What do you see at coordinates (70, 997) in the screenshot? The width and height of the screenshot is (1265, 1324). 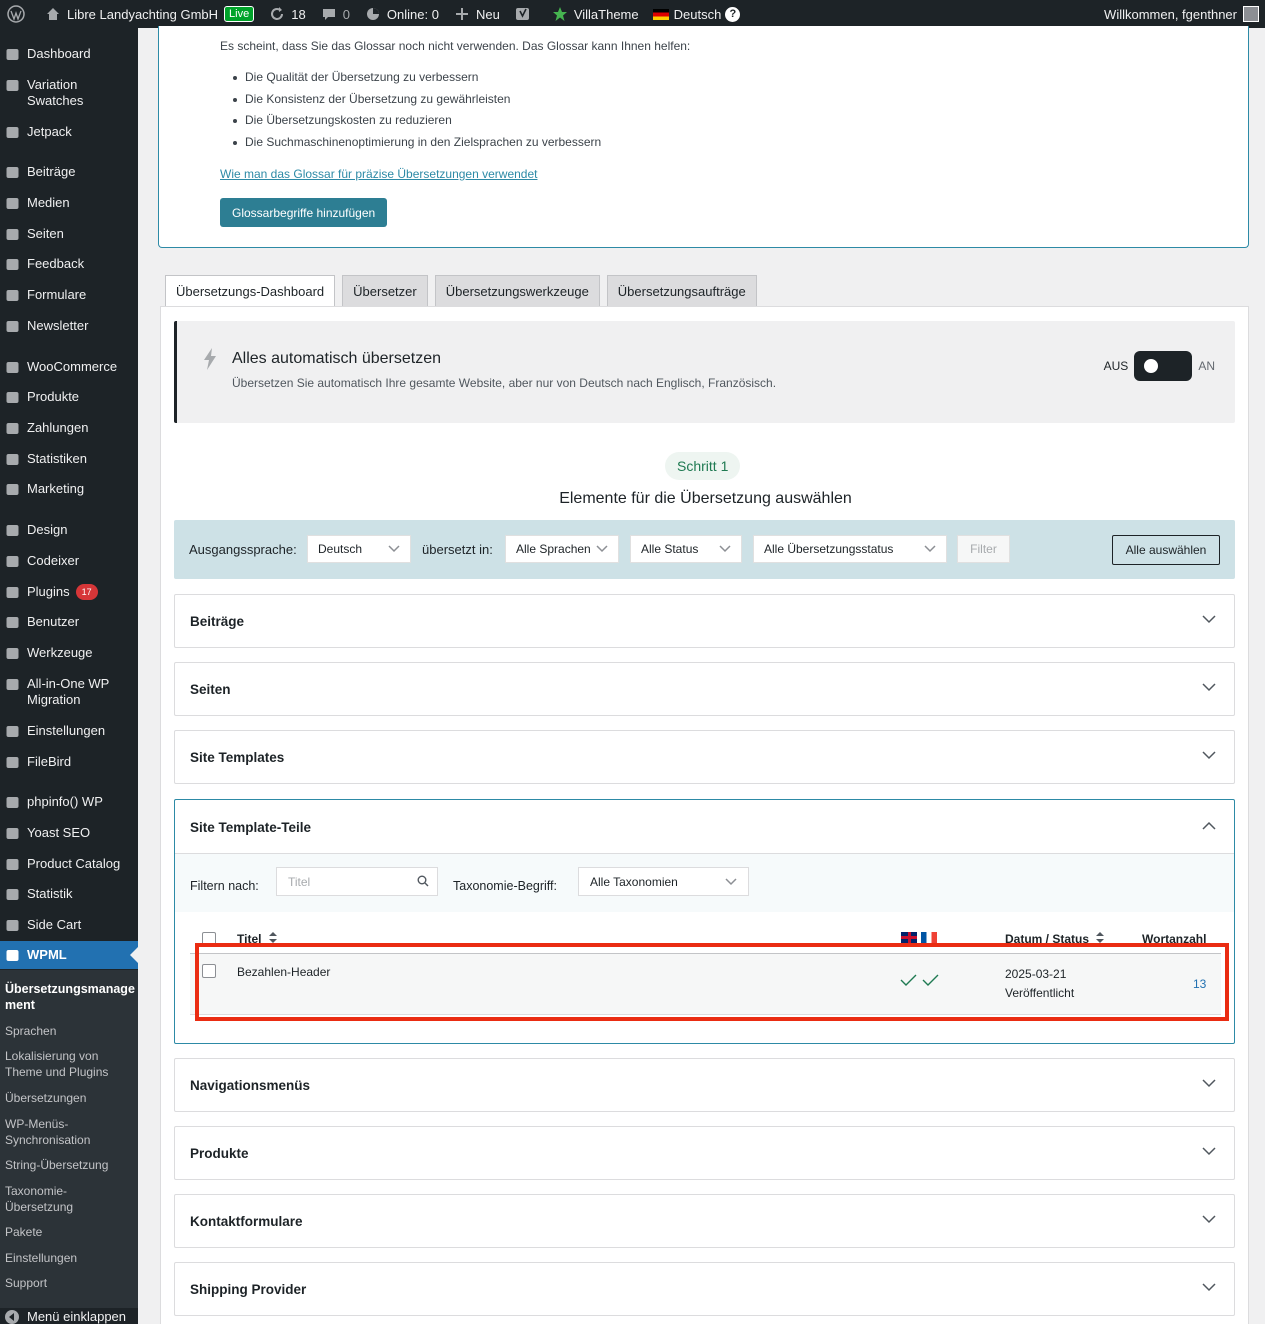 I see `submenu-item: Übersetzungsmanagement` at bounding box center [70, 997].